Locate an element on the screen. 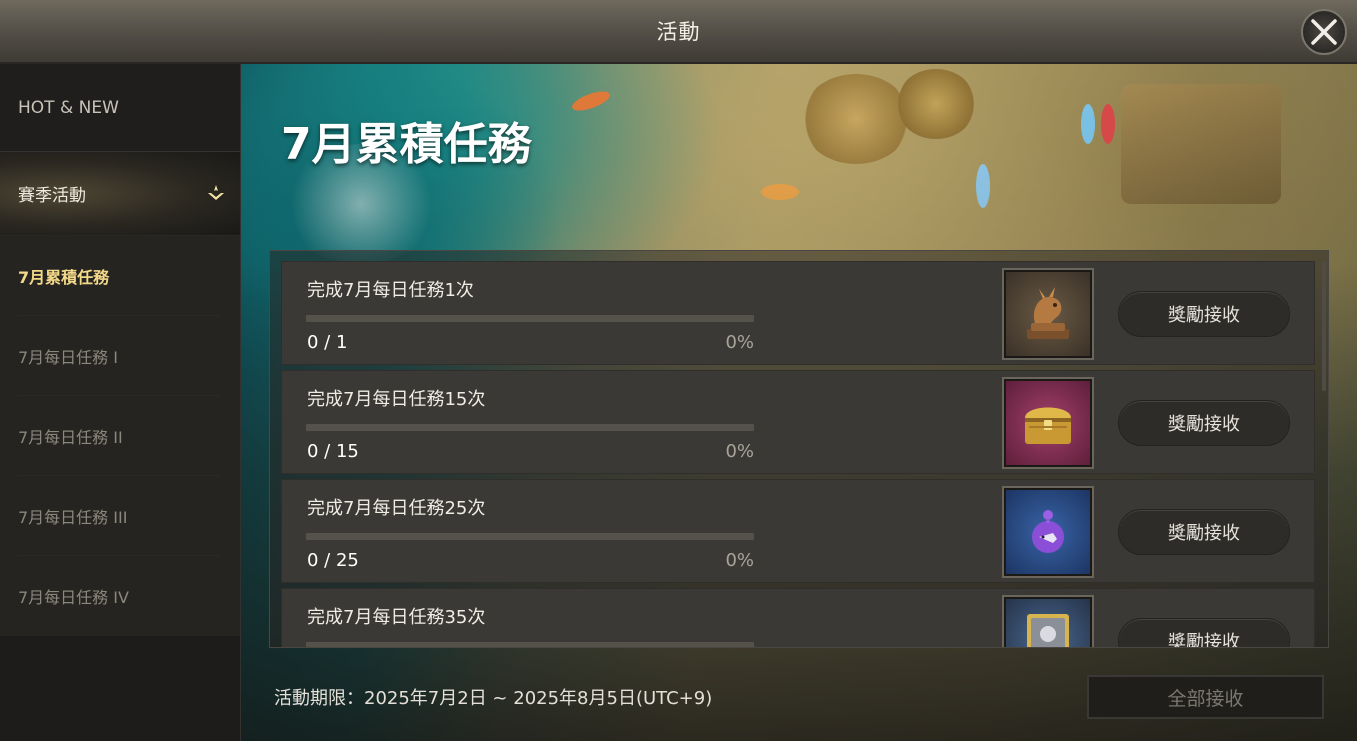 The height and width of the screenshot is (741, 1357). sidebar-item-july-daily-2: 7月每日任務 II is located at coordinates (120, 436).